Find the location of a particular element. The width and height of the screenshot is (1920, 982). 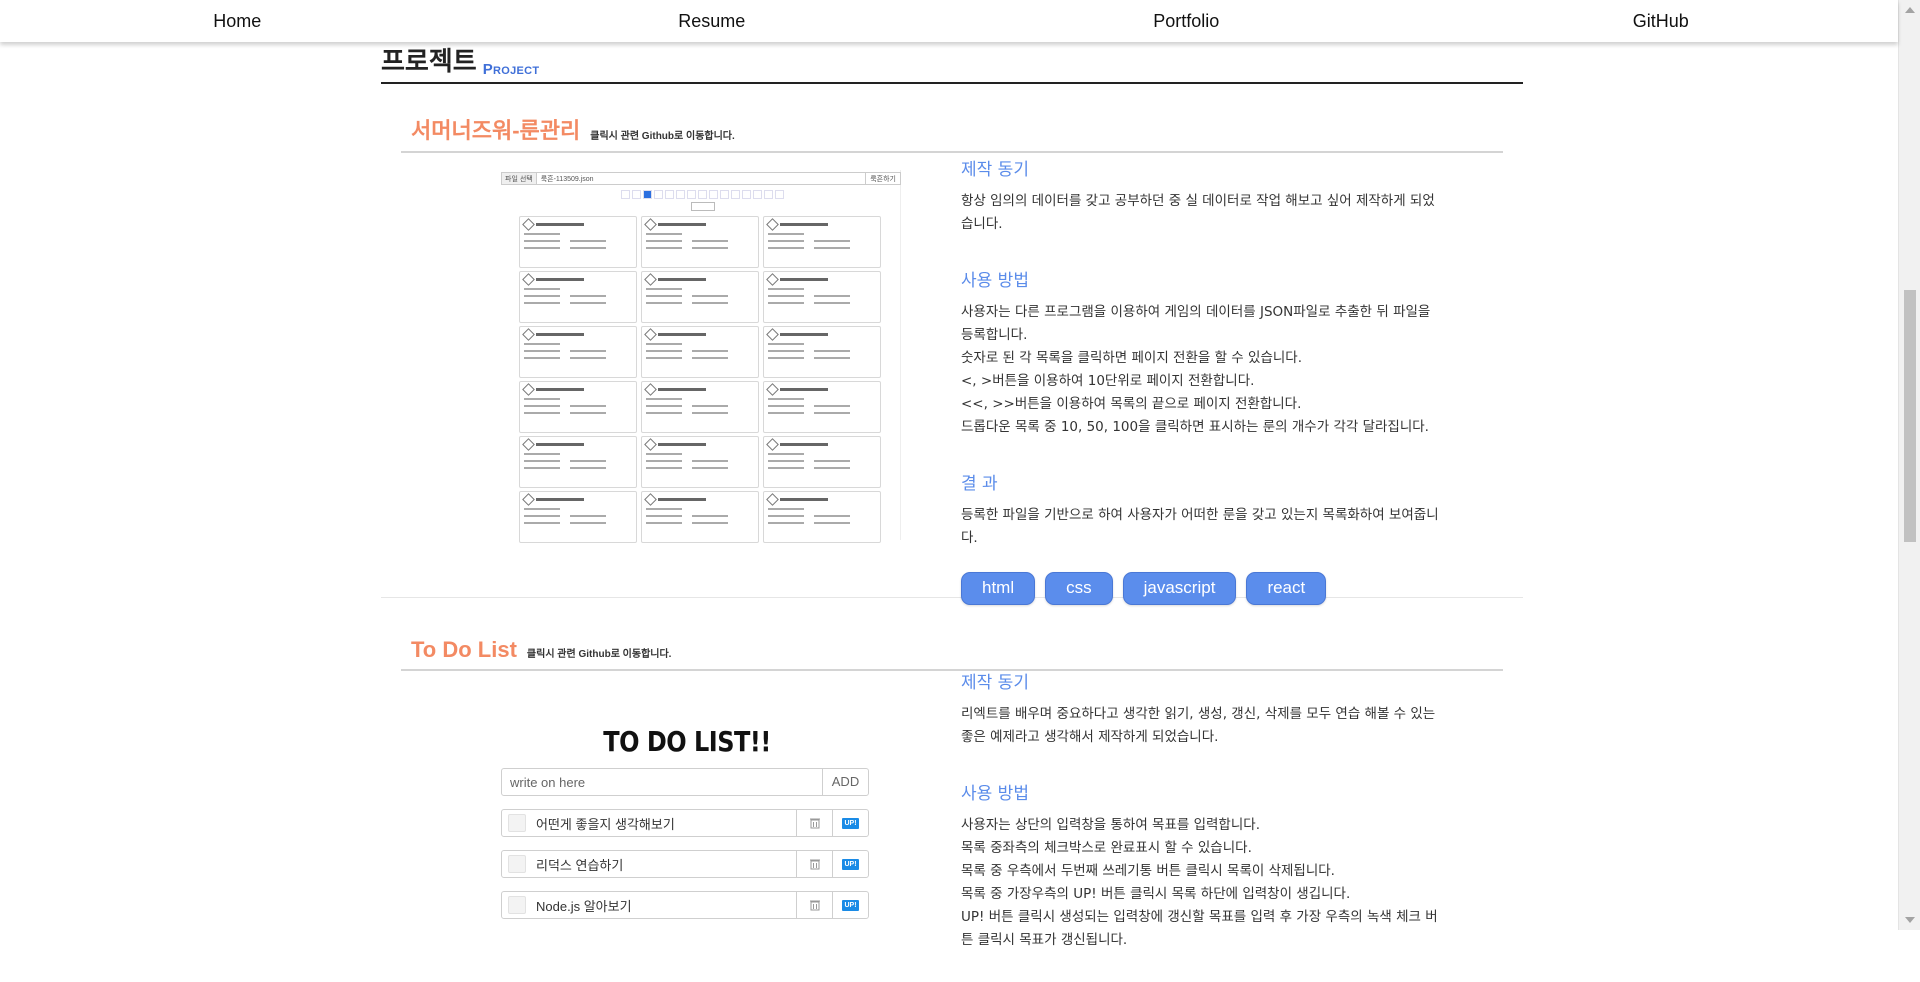

todo-item: 어떤게 좋을지 생각해보기 UP! is located at coordinates (685, 823).